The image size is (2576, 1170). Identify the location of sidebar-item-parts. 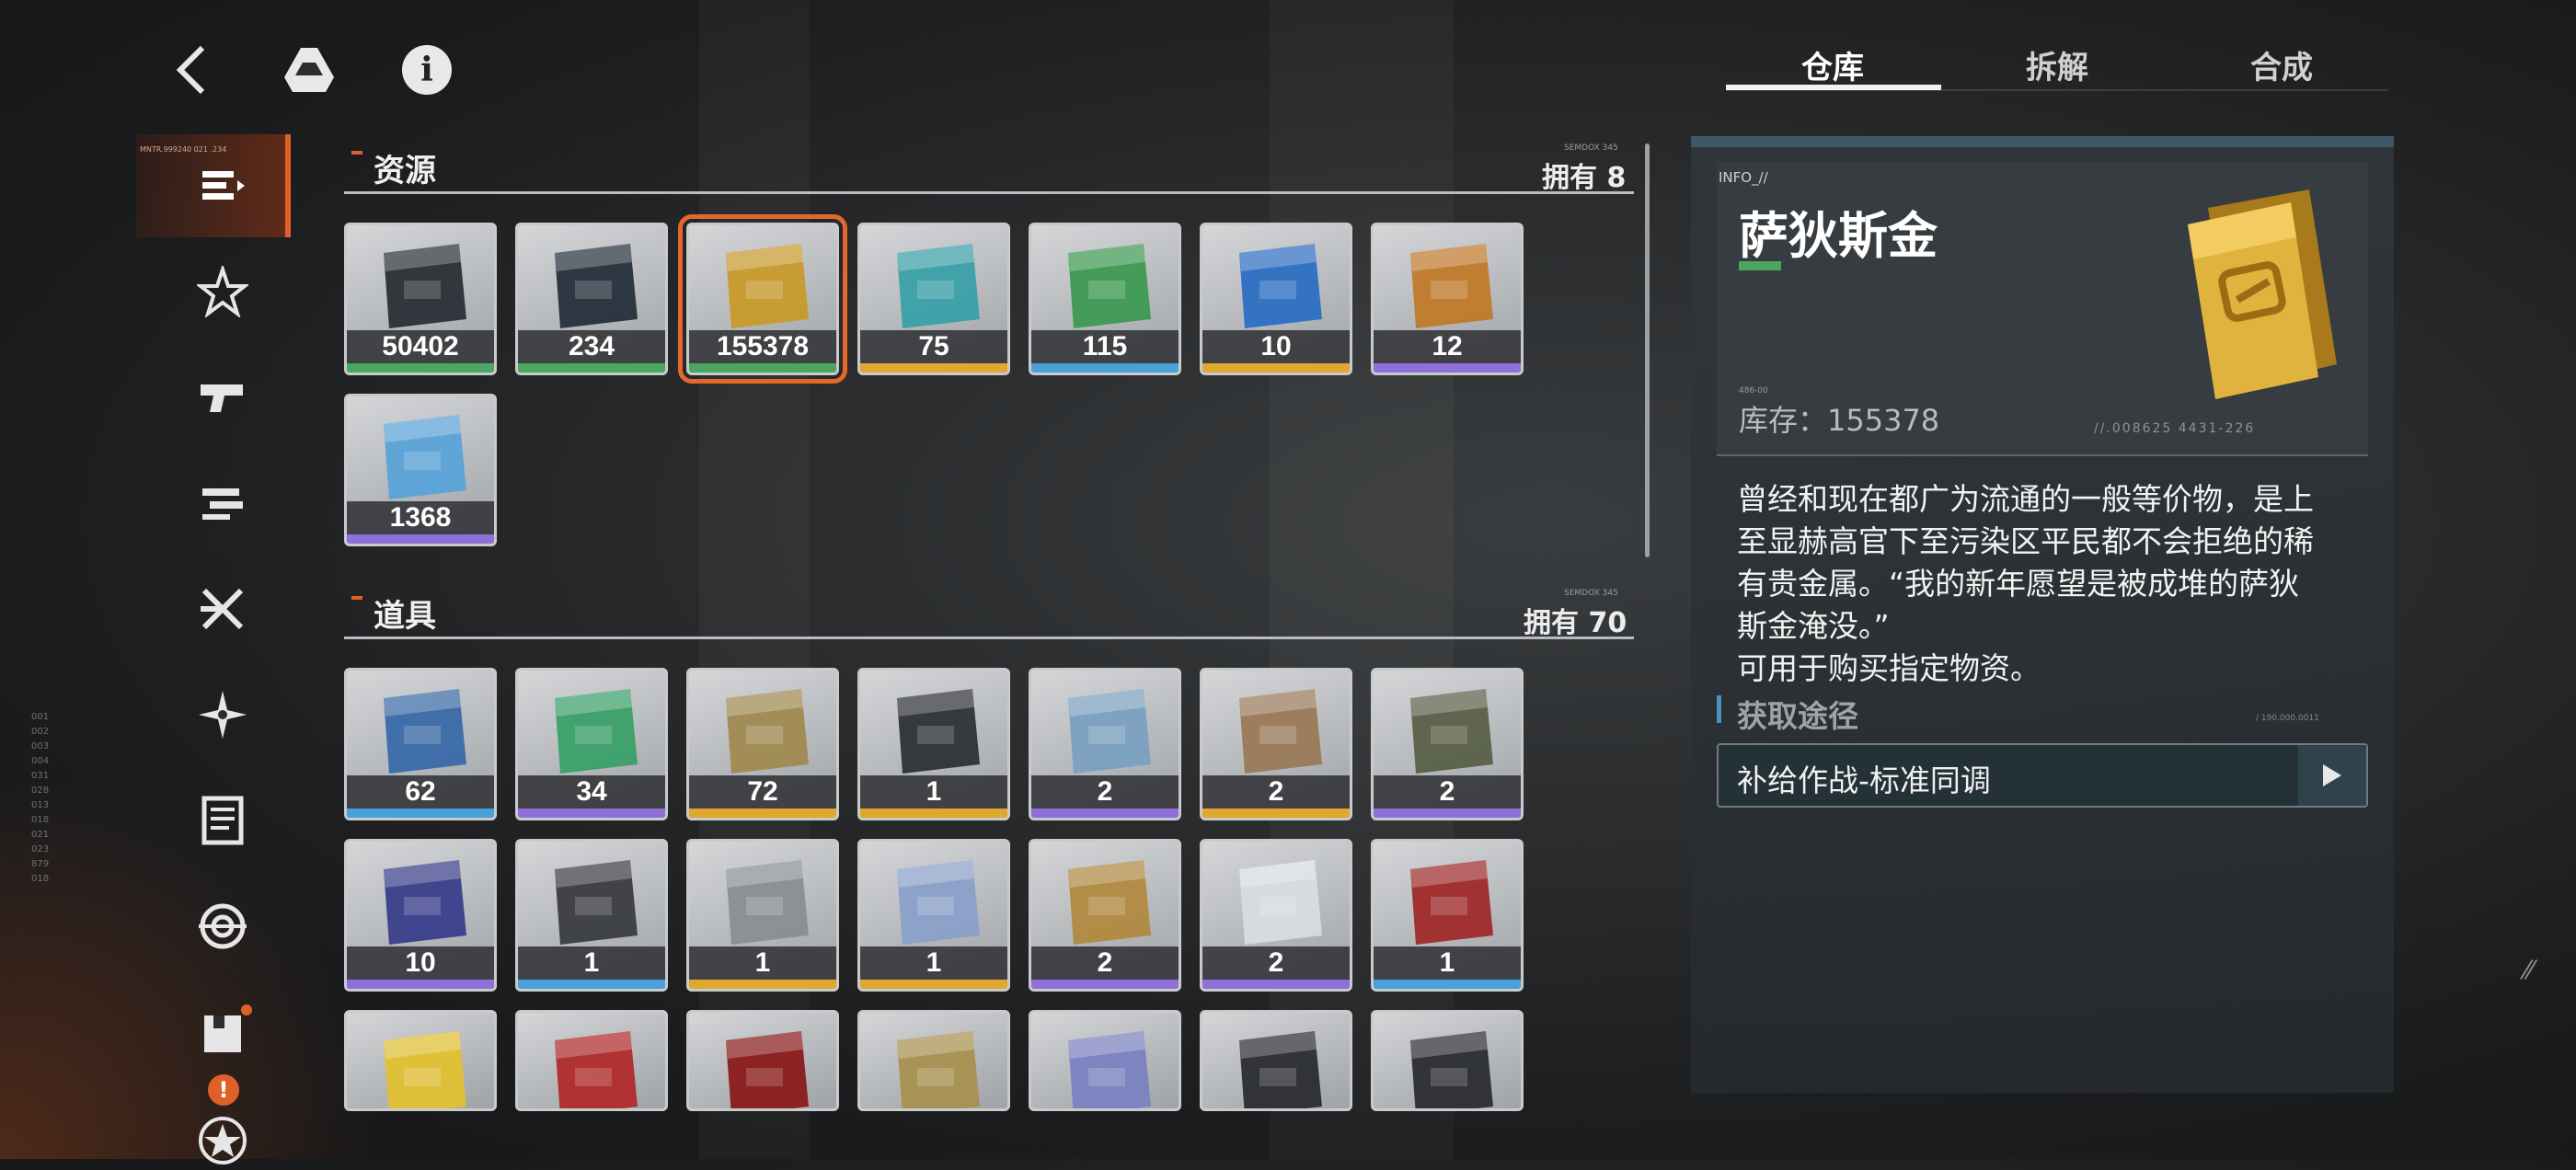
(222, 503).